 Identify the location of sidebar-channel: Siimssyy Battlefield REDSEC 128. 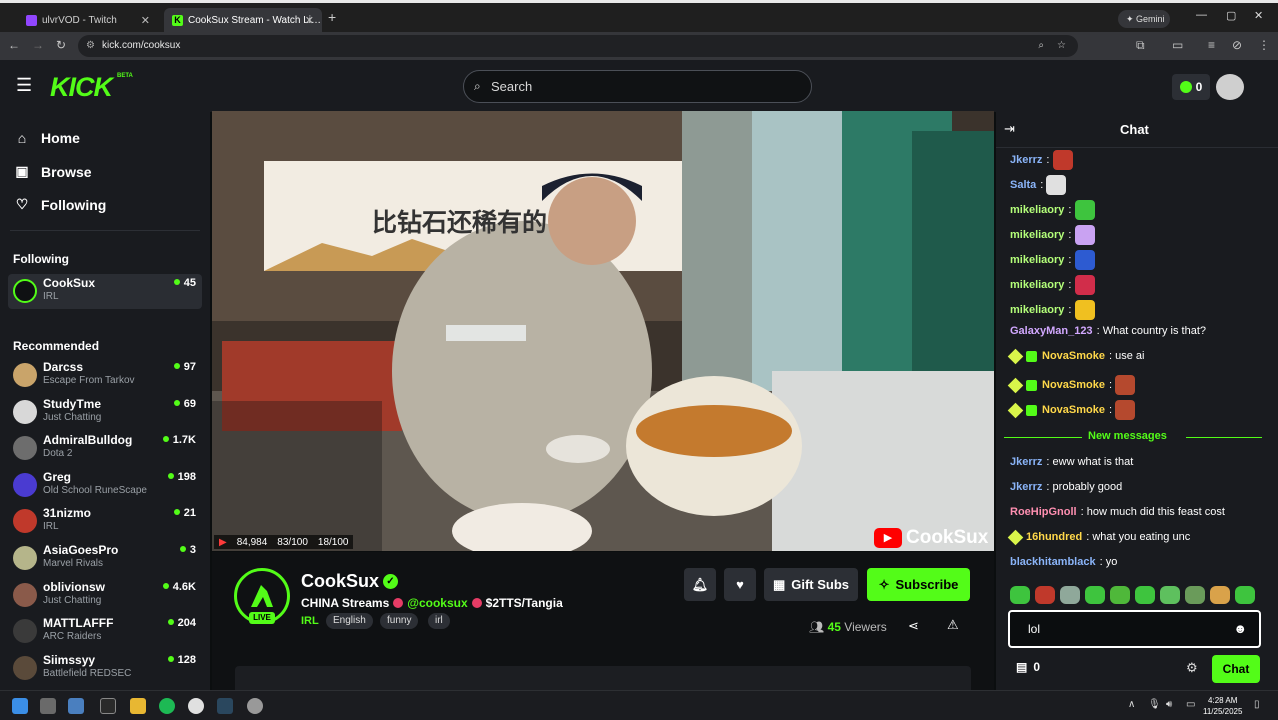
(105, 668).